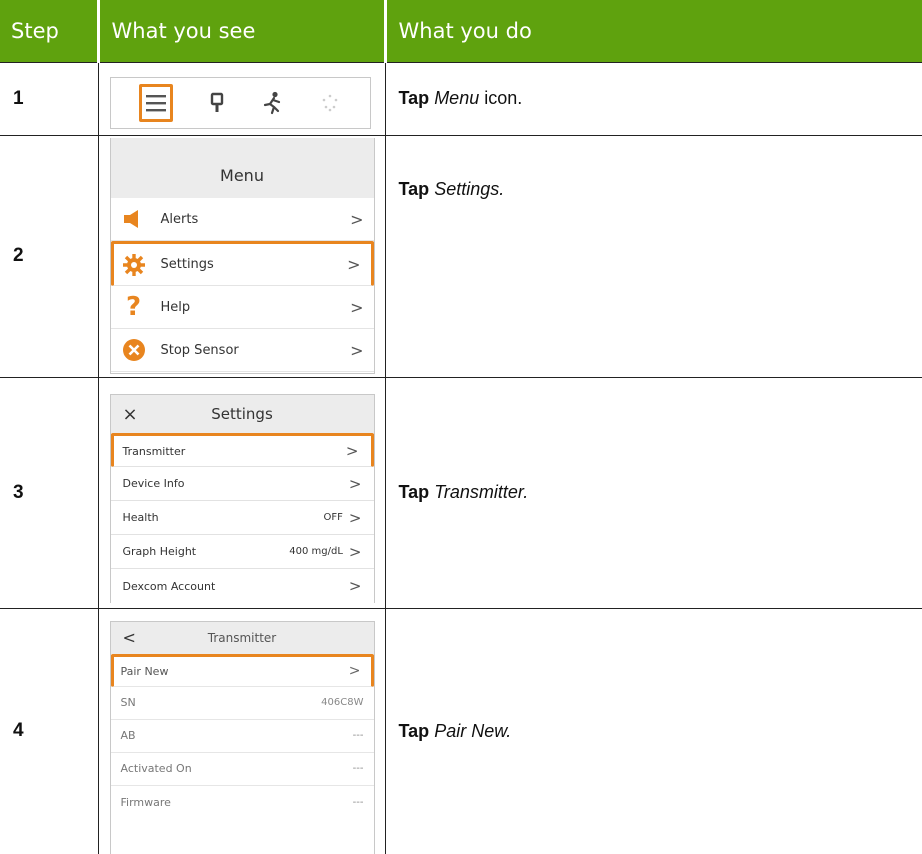 The height and width of the screenshot is (854, 922). Describe the element at coordinates (240, 31) in the screenshot. I see `header-what-you-see: What you see` at that location.